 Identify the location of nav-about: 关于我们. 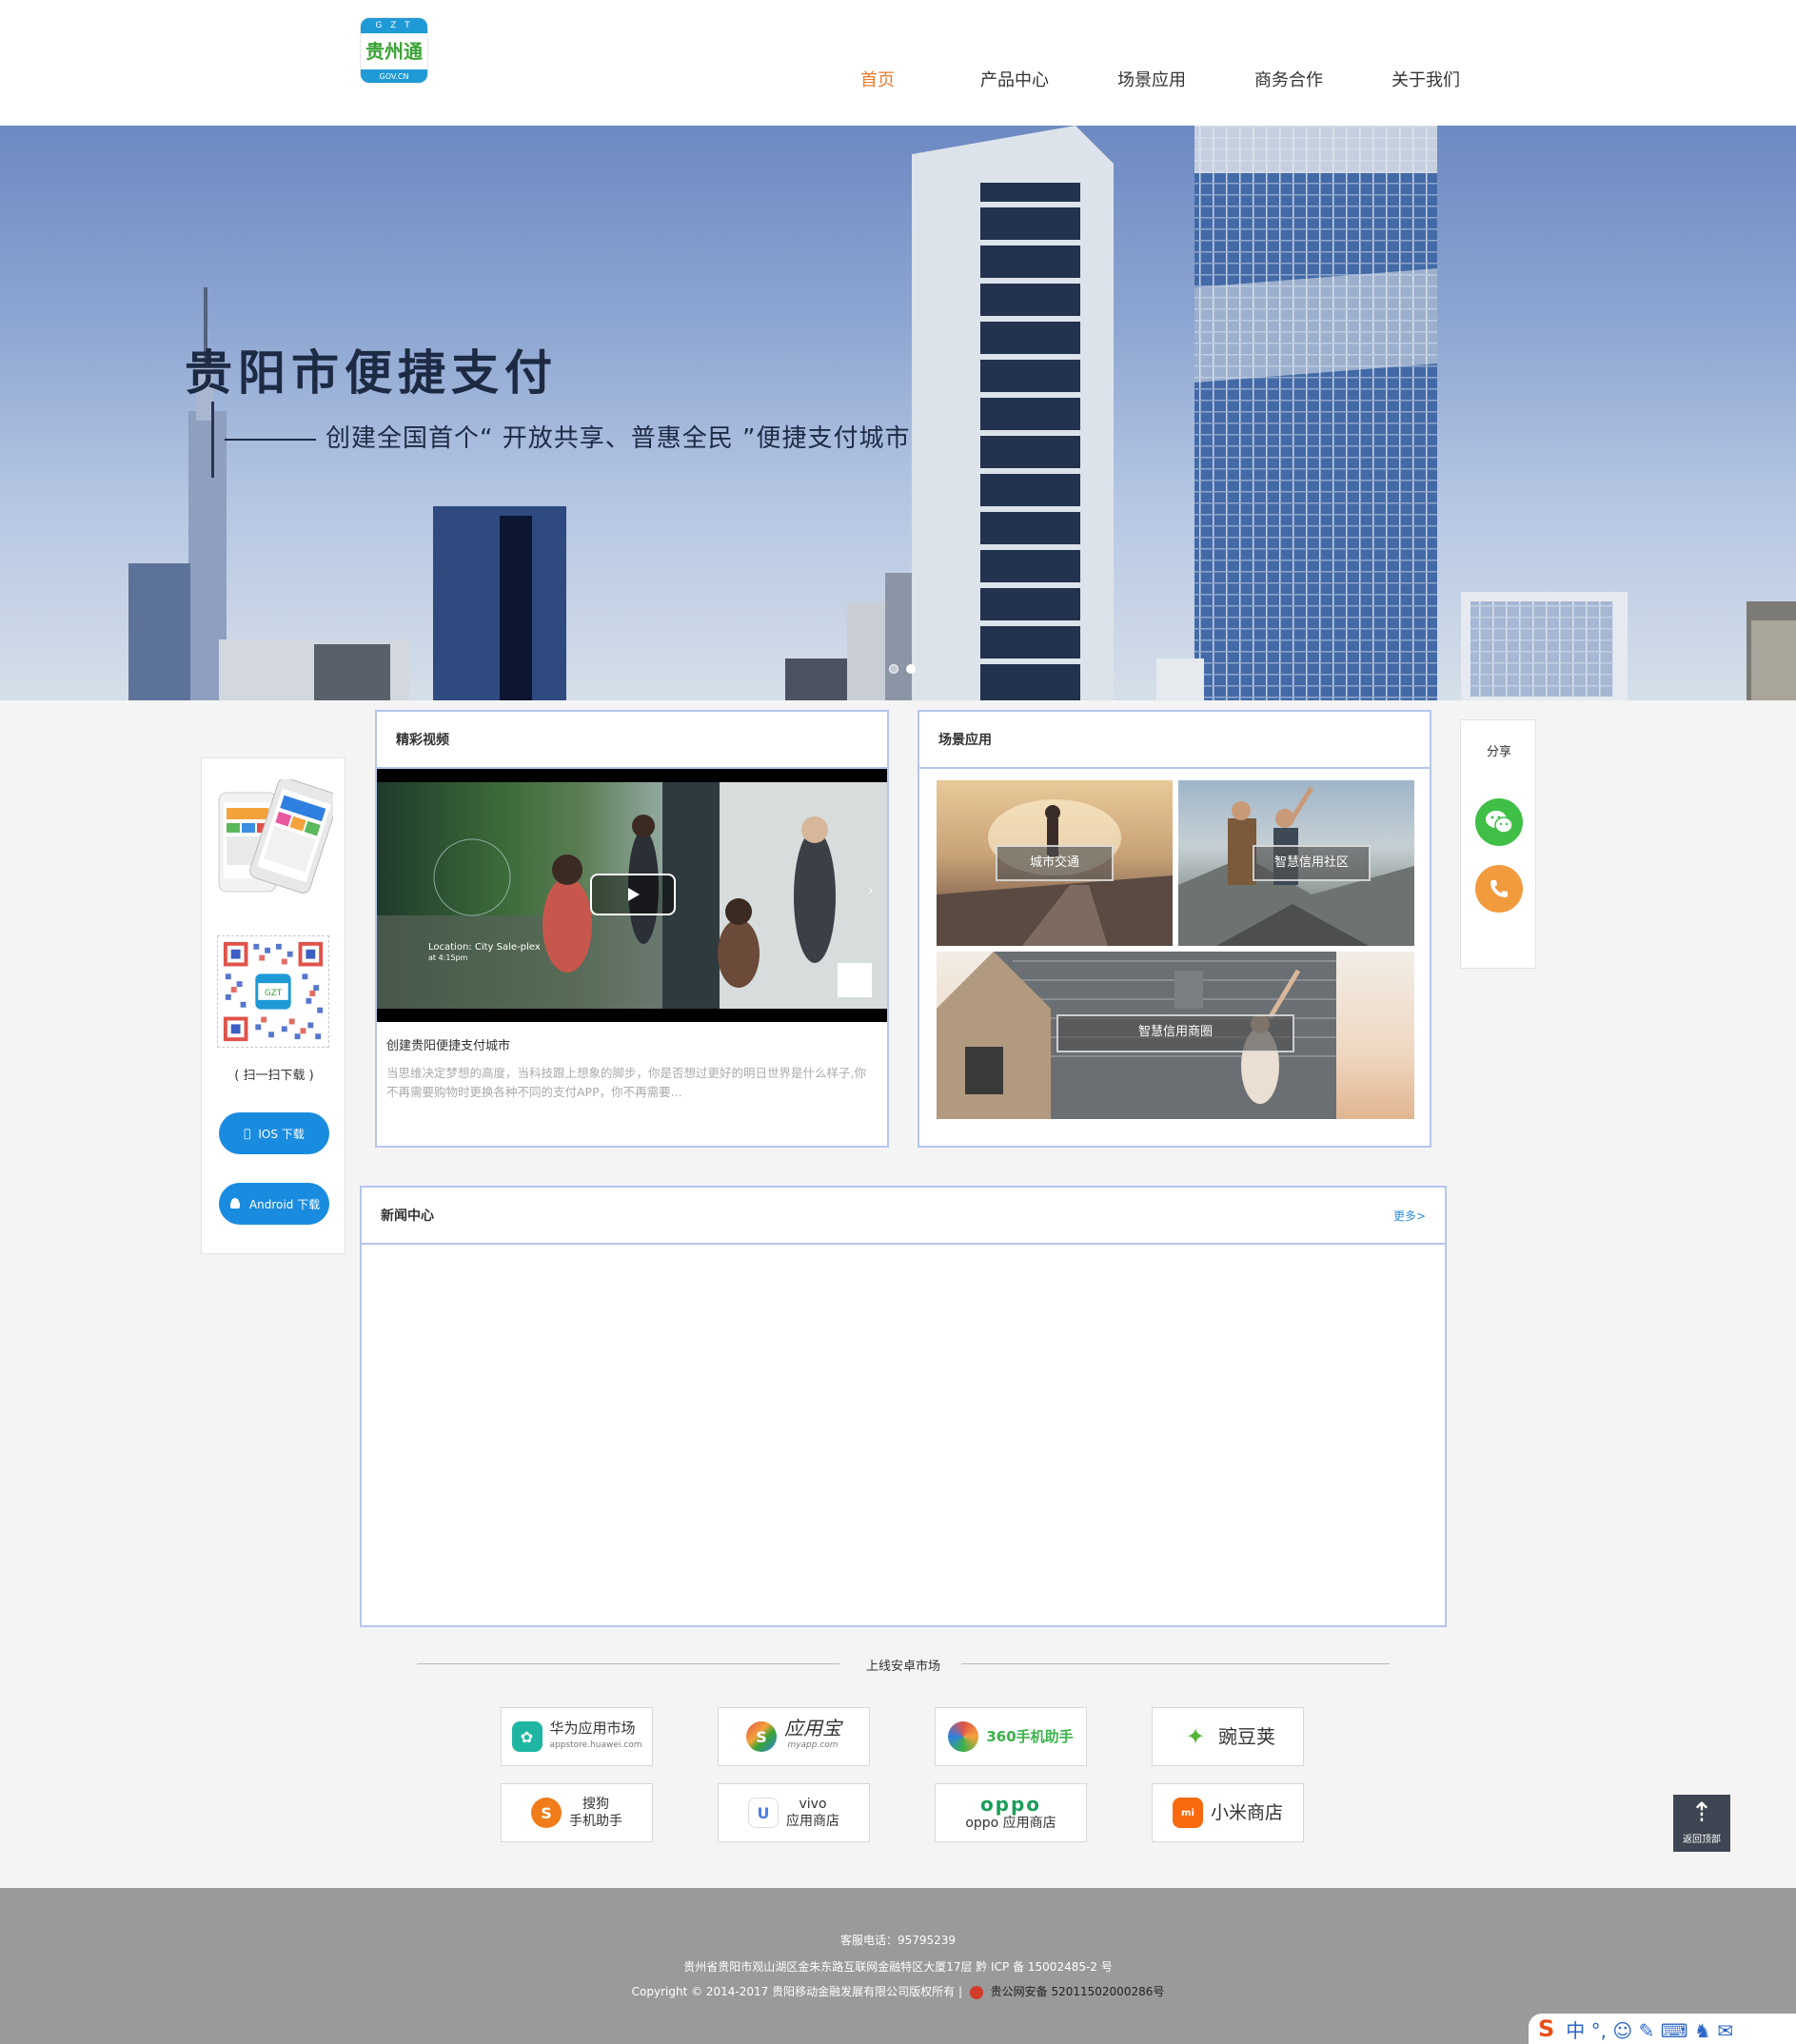
(1425, 79).